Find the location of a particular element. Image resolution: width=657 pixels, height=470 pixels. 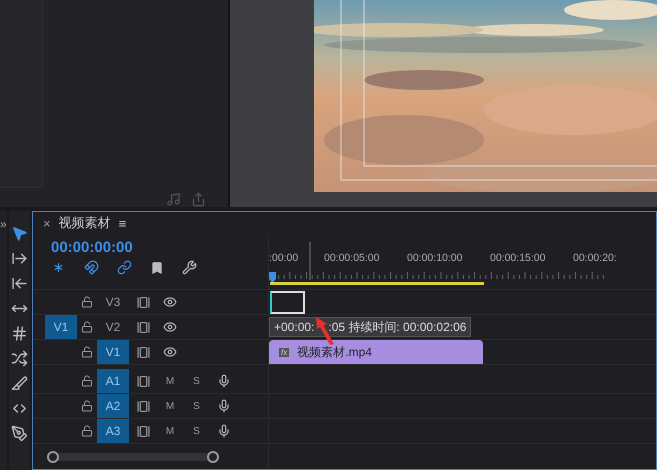

panel-overflow: » is located at coordinates (3, 224).